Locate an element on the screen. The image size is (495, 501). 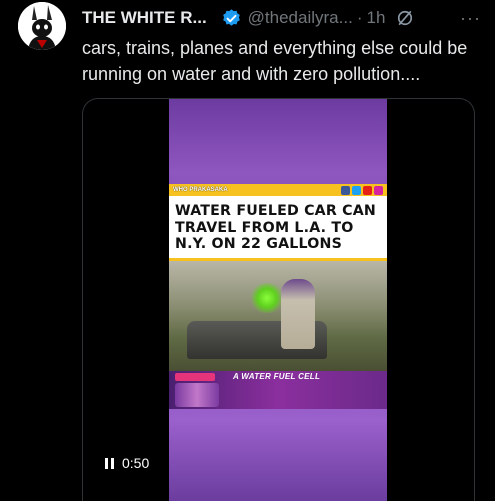
youtube-icon is located at coordinates (367, 190).